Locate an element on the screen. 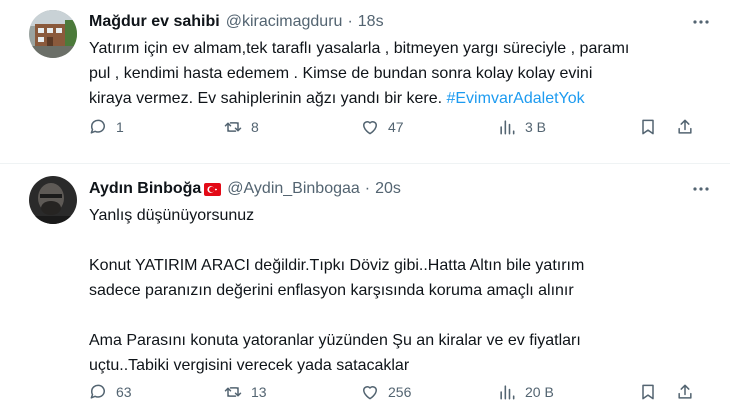 Image resolution: width=730 pixels, height=420 pixels. tweet-actions: 1 8 47 3 B is located at coordinates (365, 127).